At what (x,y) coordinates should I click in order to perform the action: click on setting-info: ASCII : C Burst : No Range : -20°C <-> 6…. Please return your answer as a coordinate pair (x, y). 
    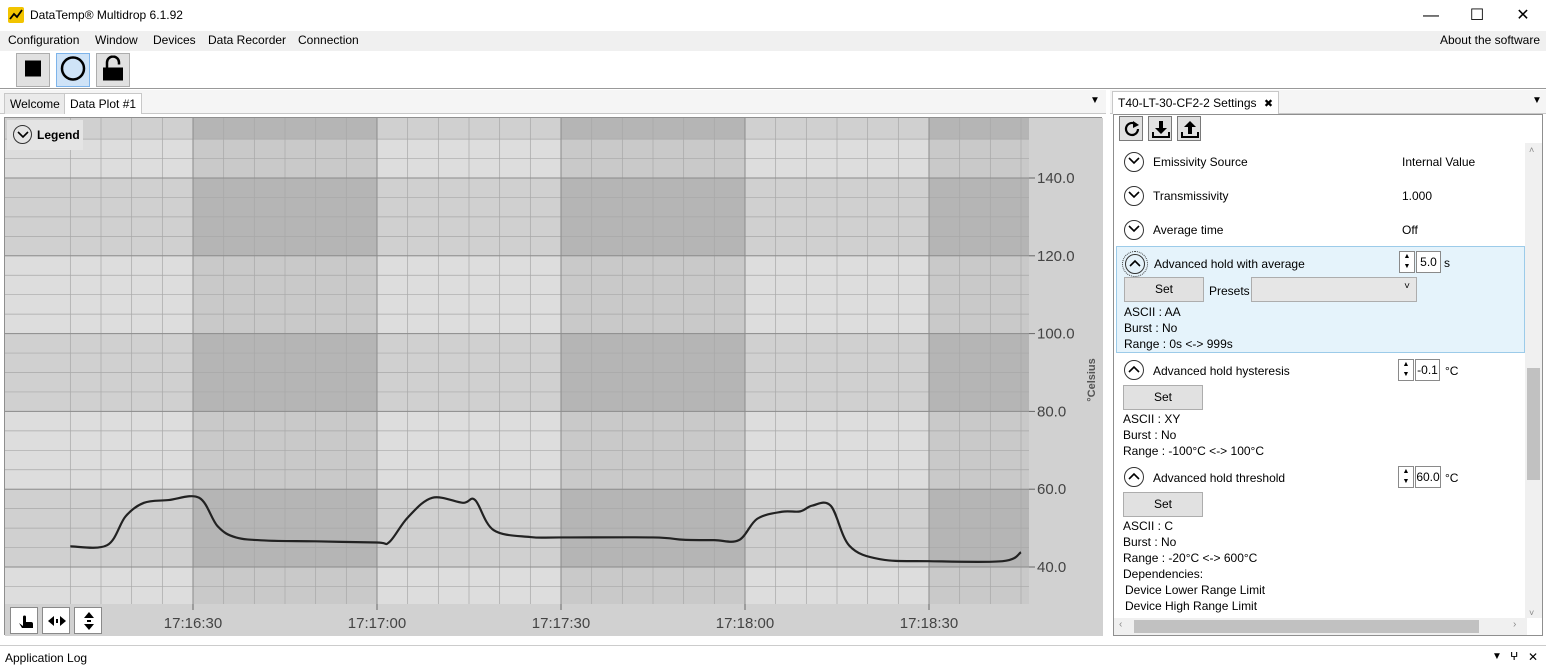
    Looking at the image, I should click on (1194, 566).